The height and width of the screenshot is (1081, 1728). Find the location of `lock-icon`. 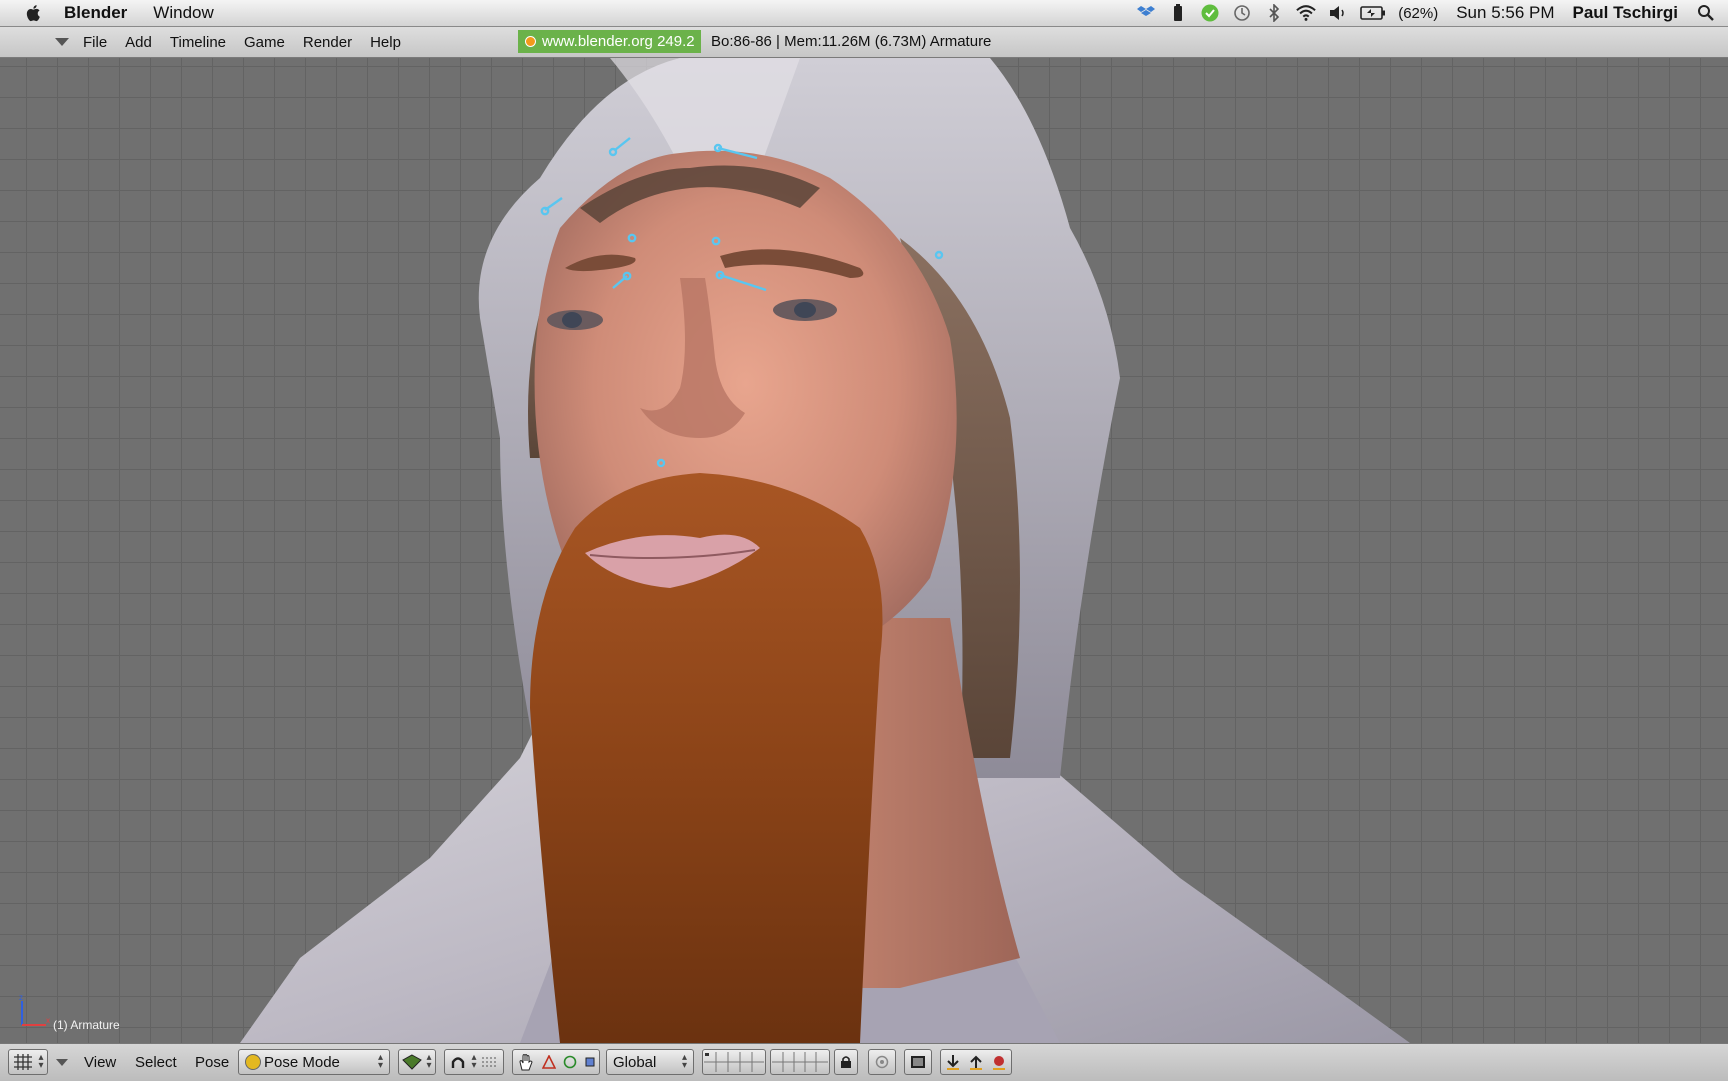

lock-icon is located at coordinates (846, 1062).